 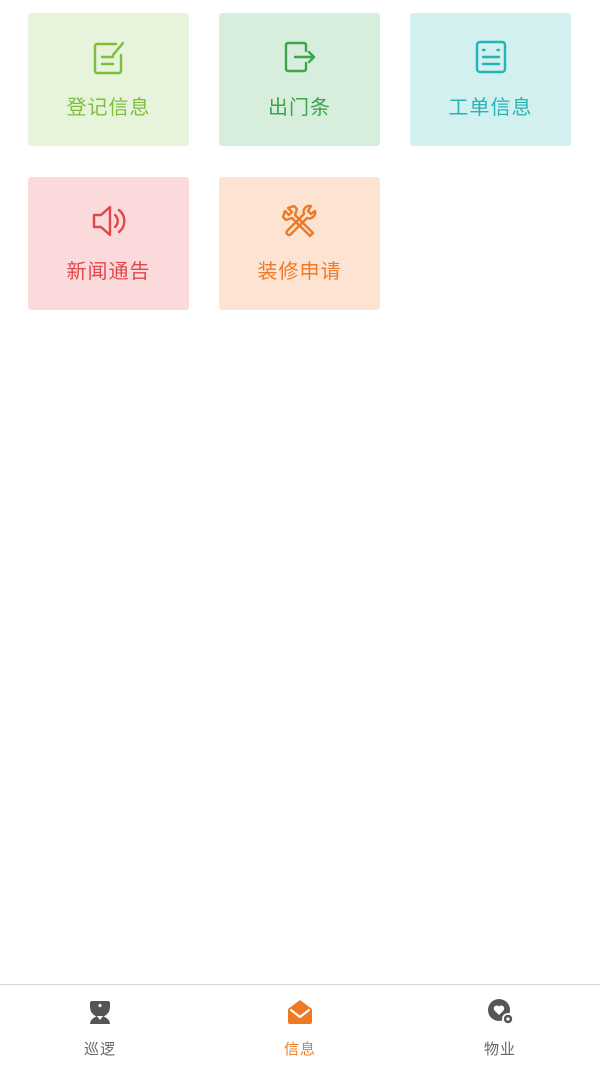 What do you see at coordinates (300, 221) in the screenshot?
I see `tools-icon` at bounding box center [300, 221].